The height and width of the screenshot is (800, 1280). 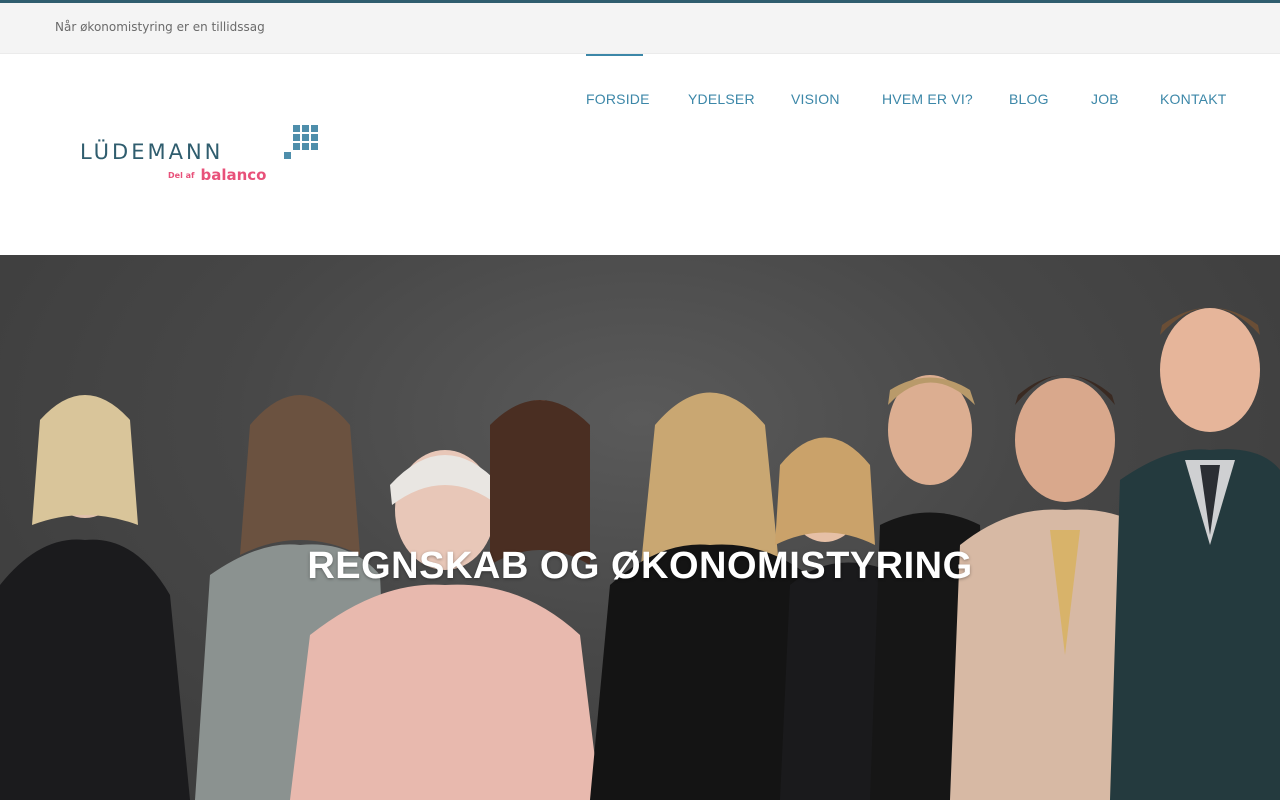 What do you see at coordinates (233, 175) in the screenshot?
I see `logo-sub-brand: balanco` at bounding box center [233, 175].